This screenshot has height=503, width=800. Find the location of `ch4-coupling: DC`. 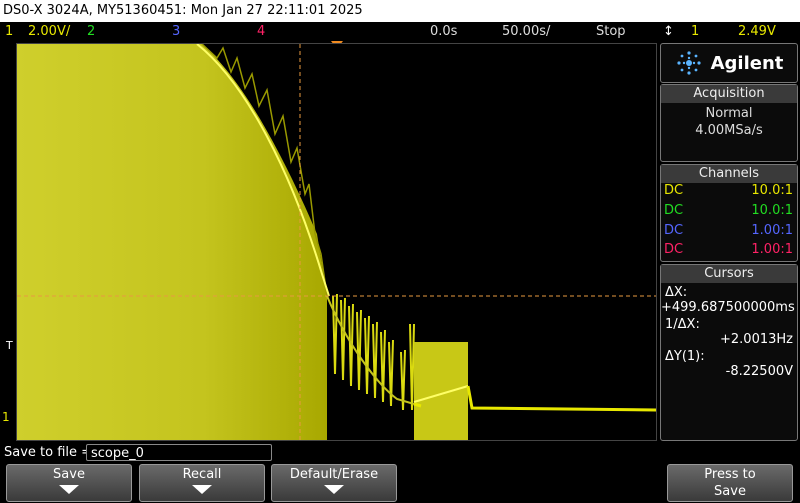

ch4-coupling: DC is located at coordinates (674, 249).